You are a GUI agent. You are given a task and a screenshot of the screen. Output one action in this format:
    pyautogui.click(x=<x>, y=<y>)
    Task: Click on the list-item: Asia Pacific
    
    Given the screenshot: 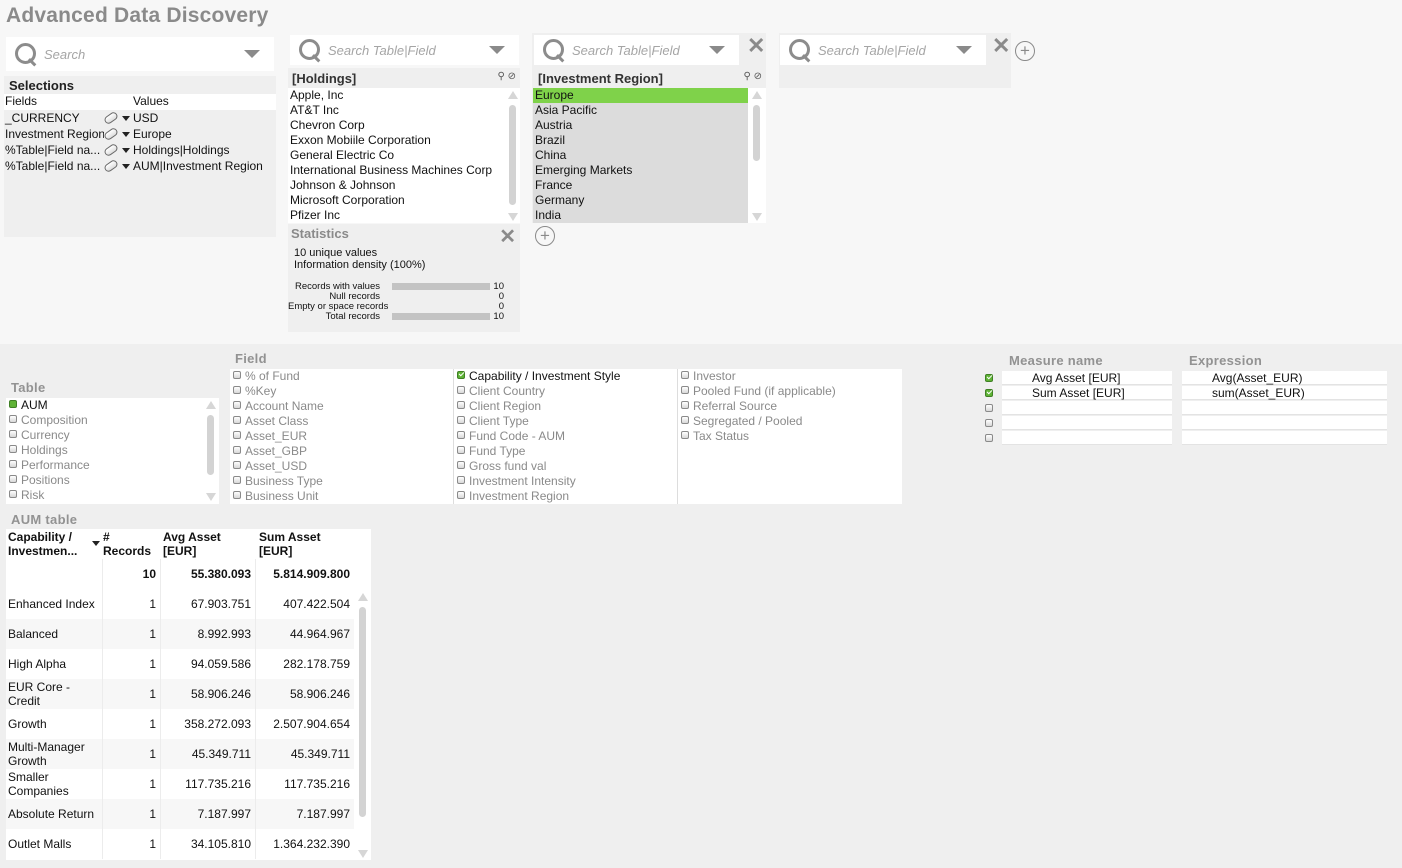 What is the action you would take?
    pyautogui.click(x=640, y=110)
    